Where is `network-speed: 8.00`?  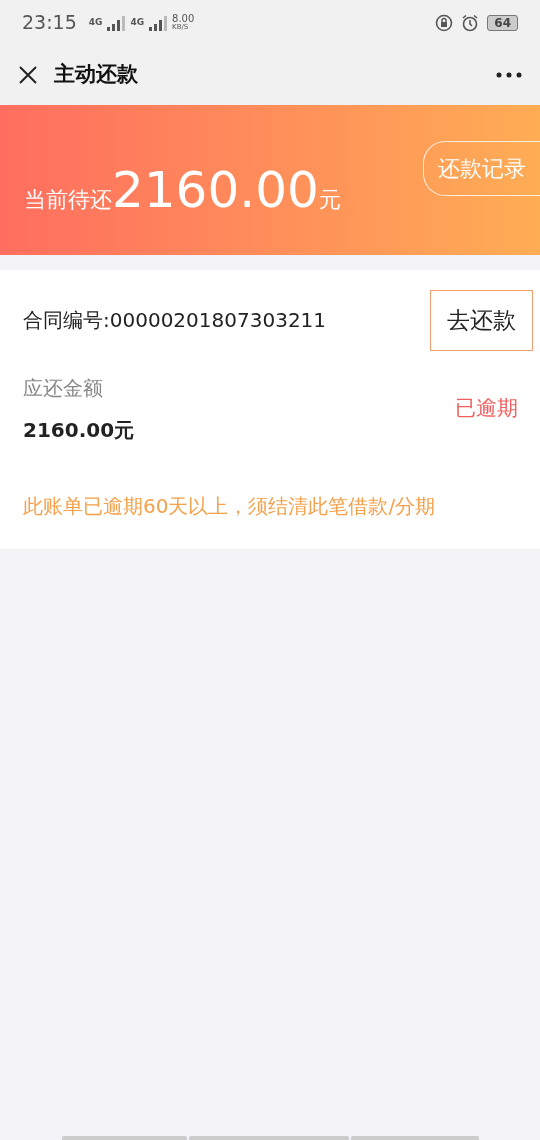 network-speed: 8.00 is located at coordinates (183, 19).